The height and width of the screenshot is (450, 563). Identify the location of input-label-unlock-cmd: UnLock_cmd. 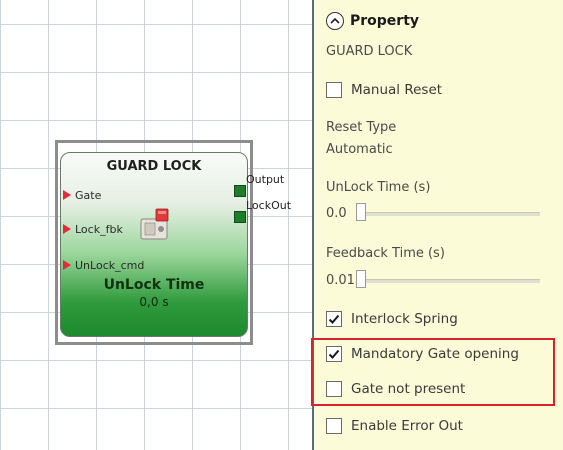
(110, 265).